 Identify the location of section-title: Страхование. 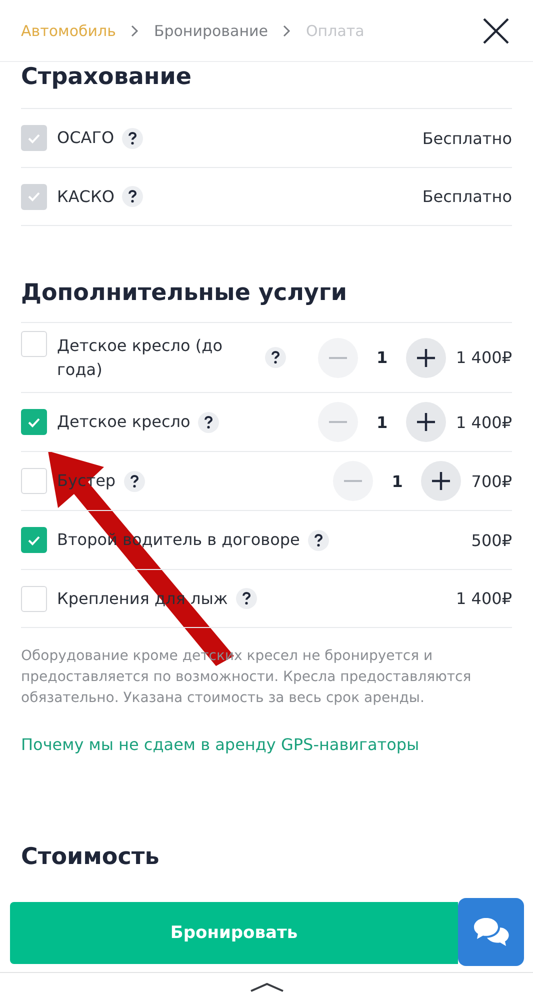
(107, 77).